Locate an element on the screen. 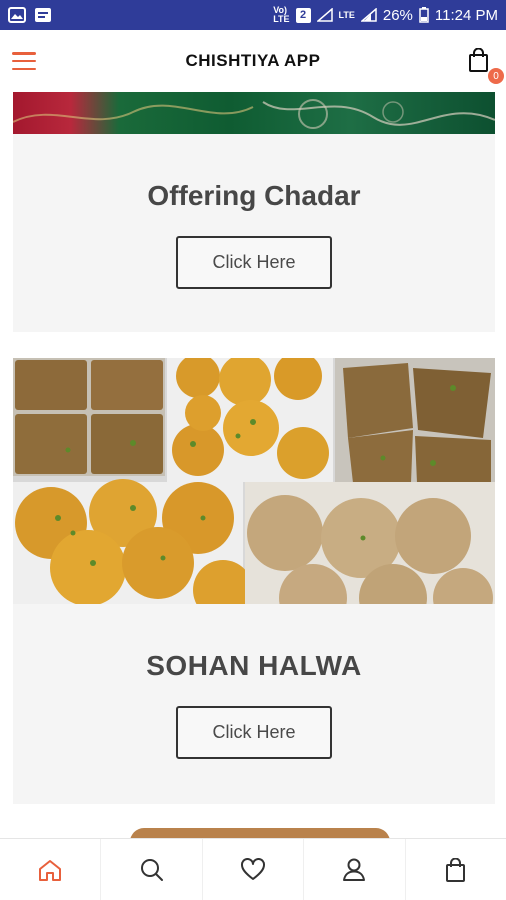 The height and width of the screenshot is (900, 506). network-label: LTE is located at coordinates (346, 14).